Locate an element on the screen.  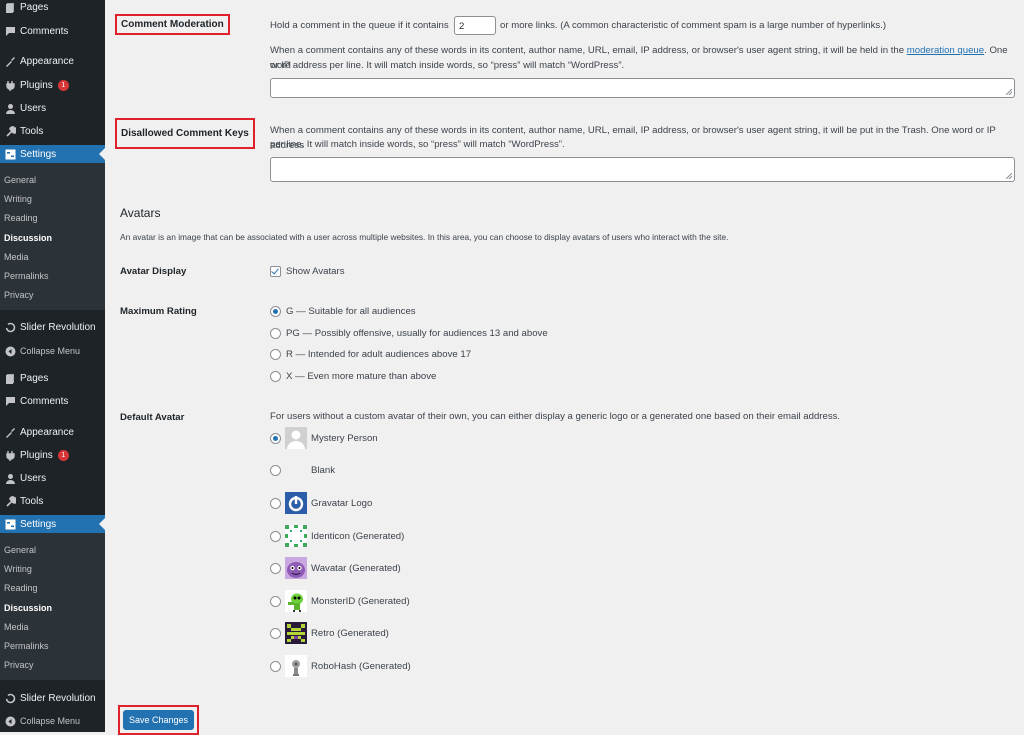
pages-icon is located at coordinates (10, 7).